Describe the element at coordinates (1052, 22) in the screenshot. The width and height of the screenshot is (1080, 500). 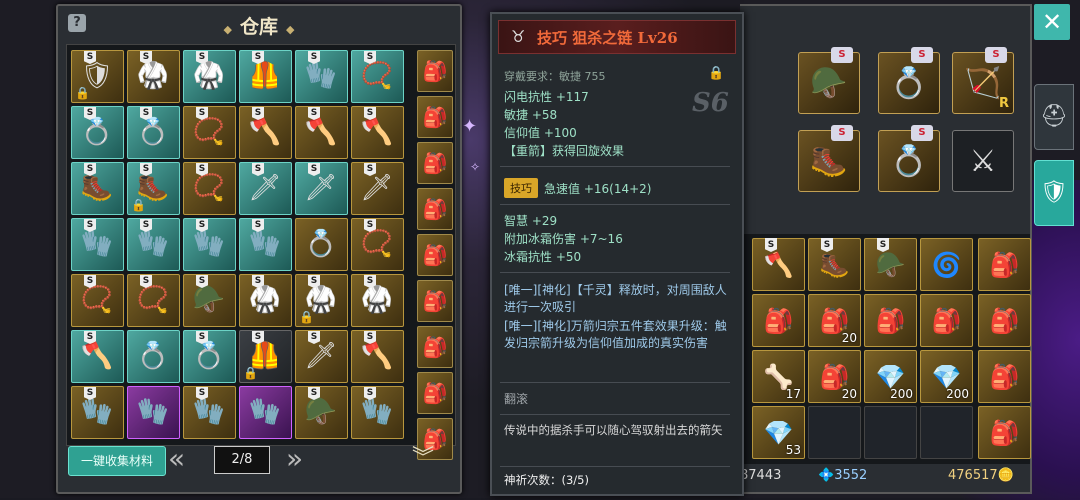
I see `close-button: ✕` at that location.